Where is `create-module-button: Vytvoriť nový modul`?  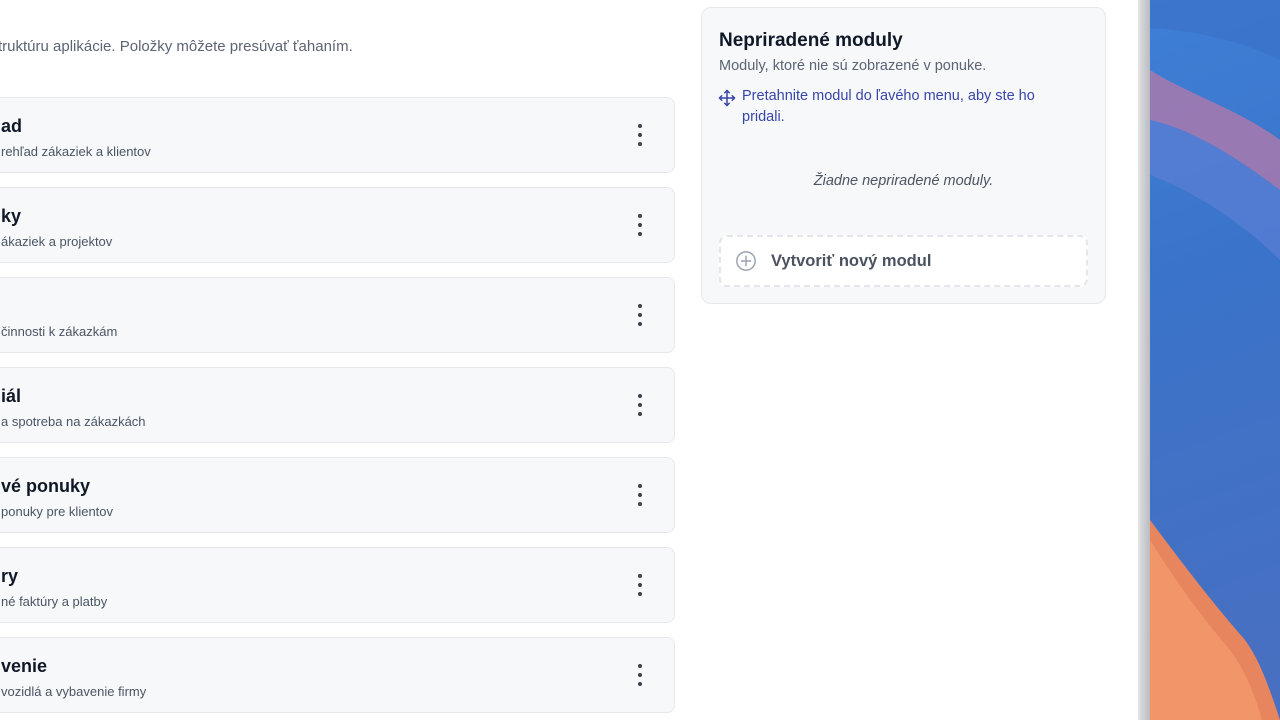 create-module-button: Vytvoriť nový modul is located at coordinates (903, 261).